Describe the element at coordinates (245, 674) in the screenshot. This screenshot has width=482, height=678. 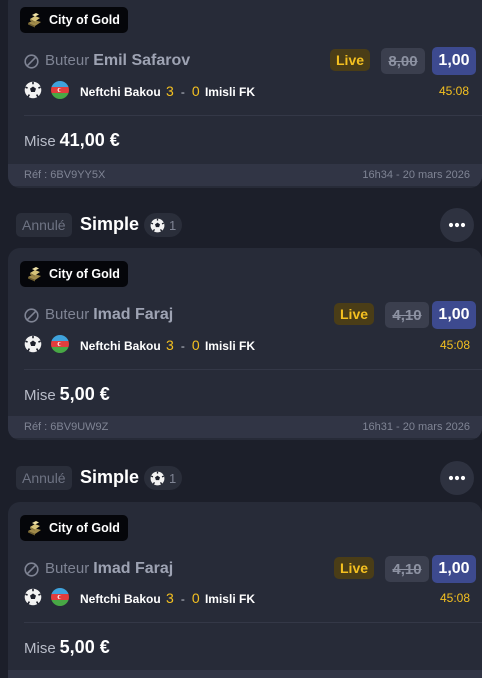
I see `bet-footer` at that location.